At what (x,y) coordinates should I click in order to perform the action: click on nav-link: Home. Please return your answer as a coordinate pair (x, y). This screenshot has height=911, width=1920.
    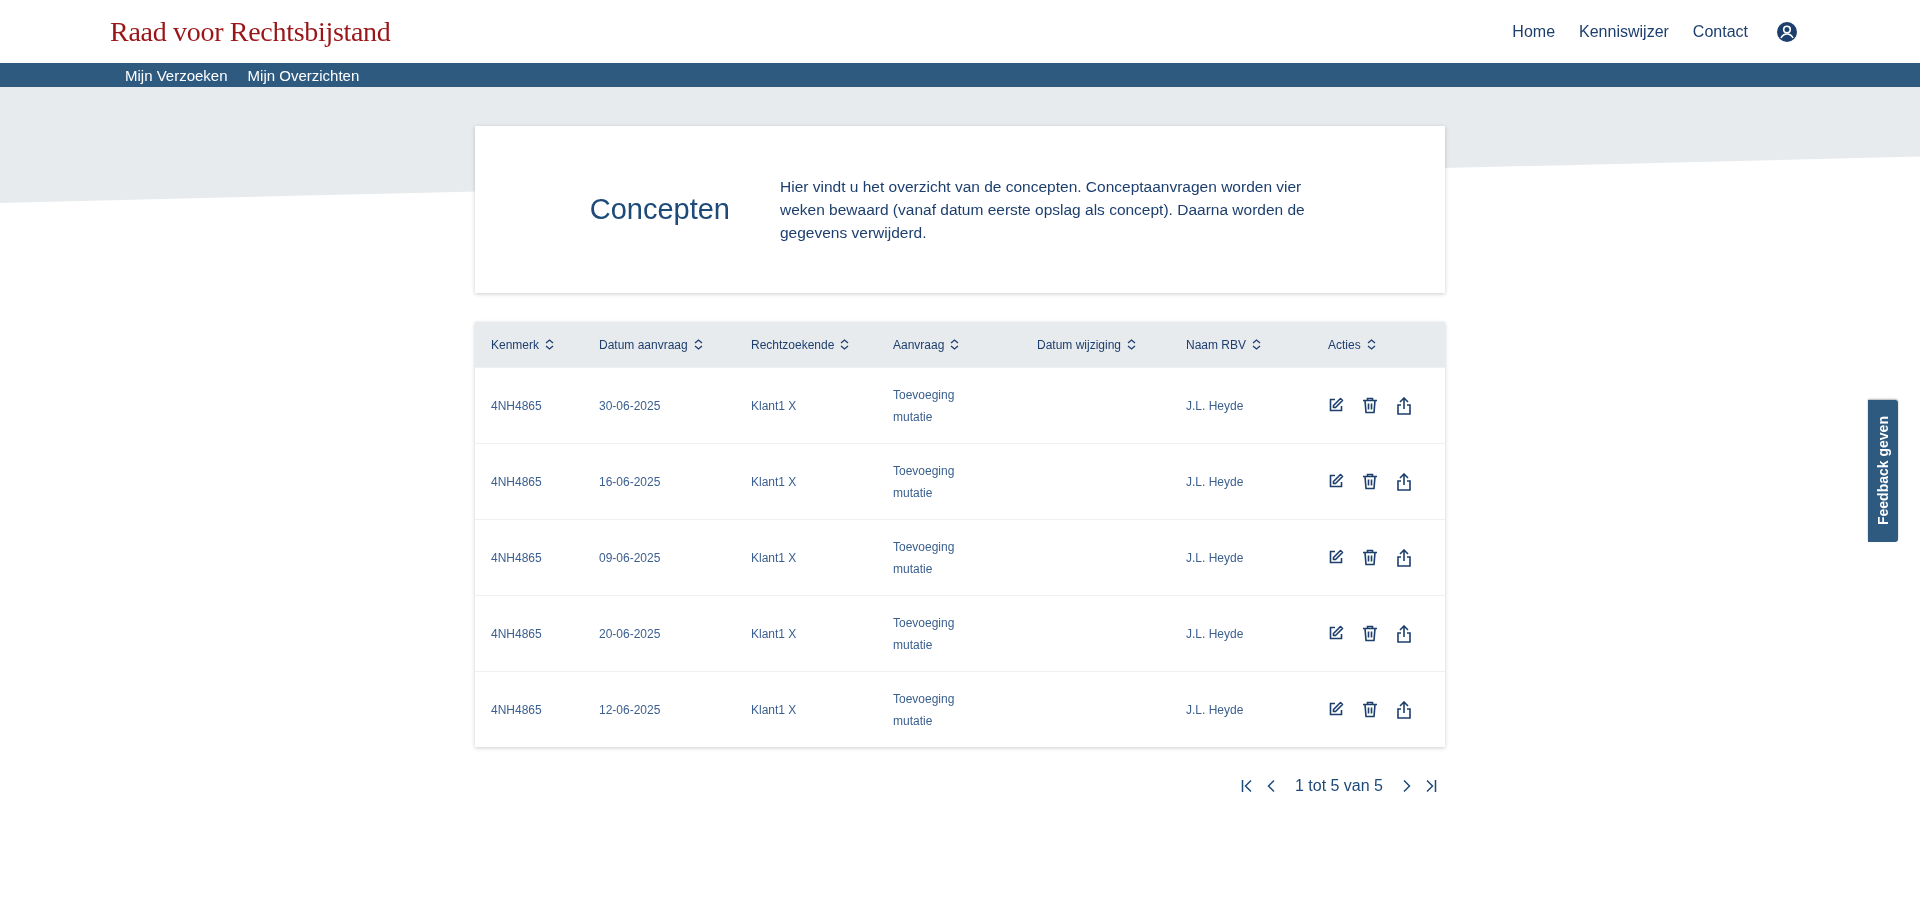
    Looking at the image, I should click on (1534, 31).